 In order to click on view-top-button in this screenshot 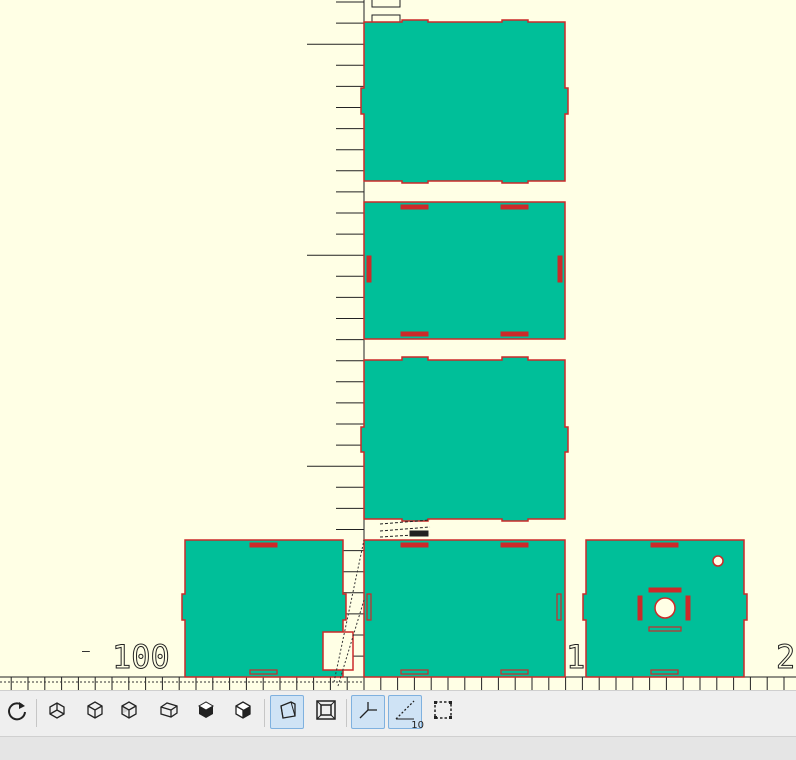, I will do `click(95, 712)`.